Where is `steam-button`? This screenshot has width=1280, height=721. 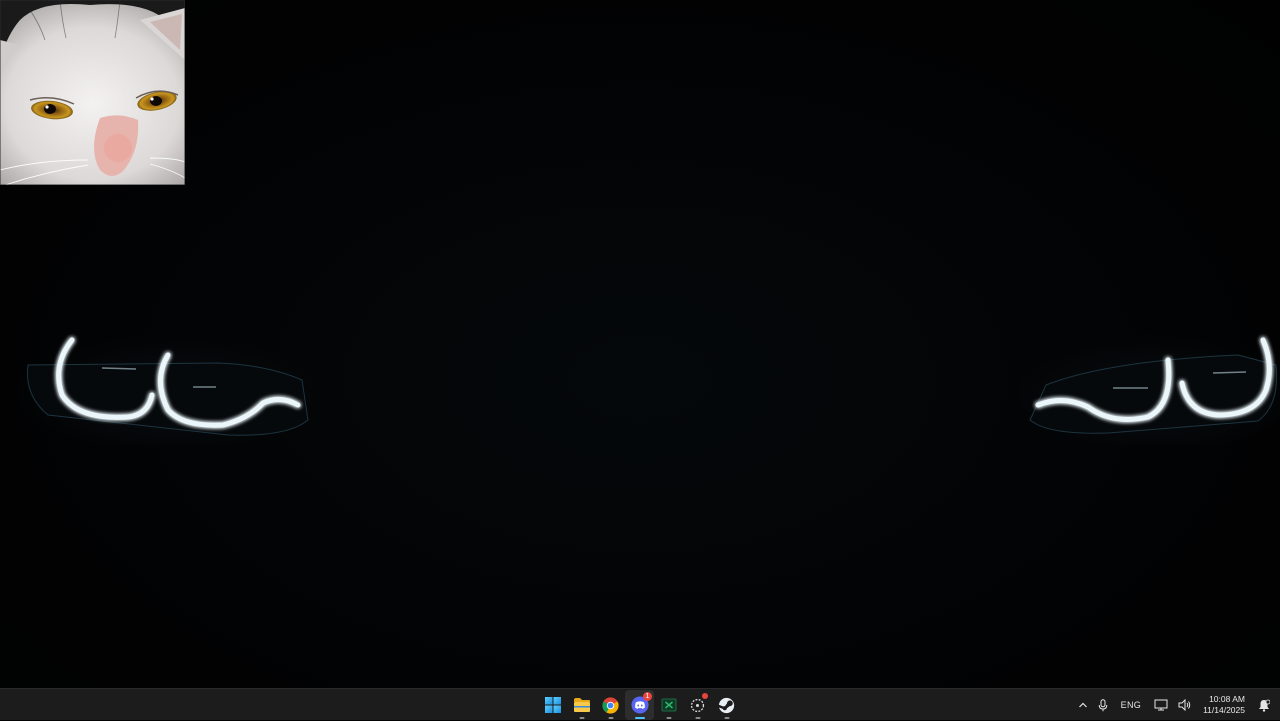 steam-button is located at coordinates (726, 705).